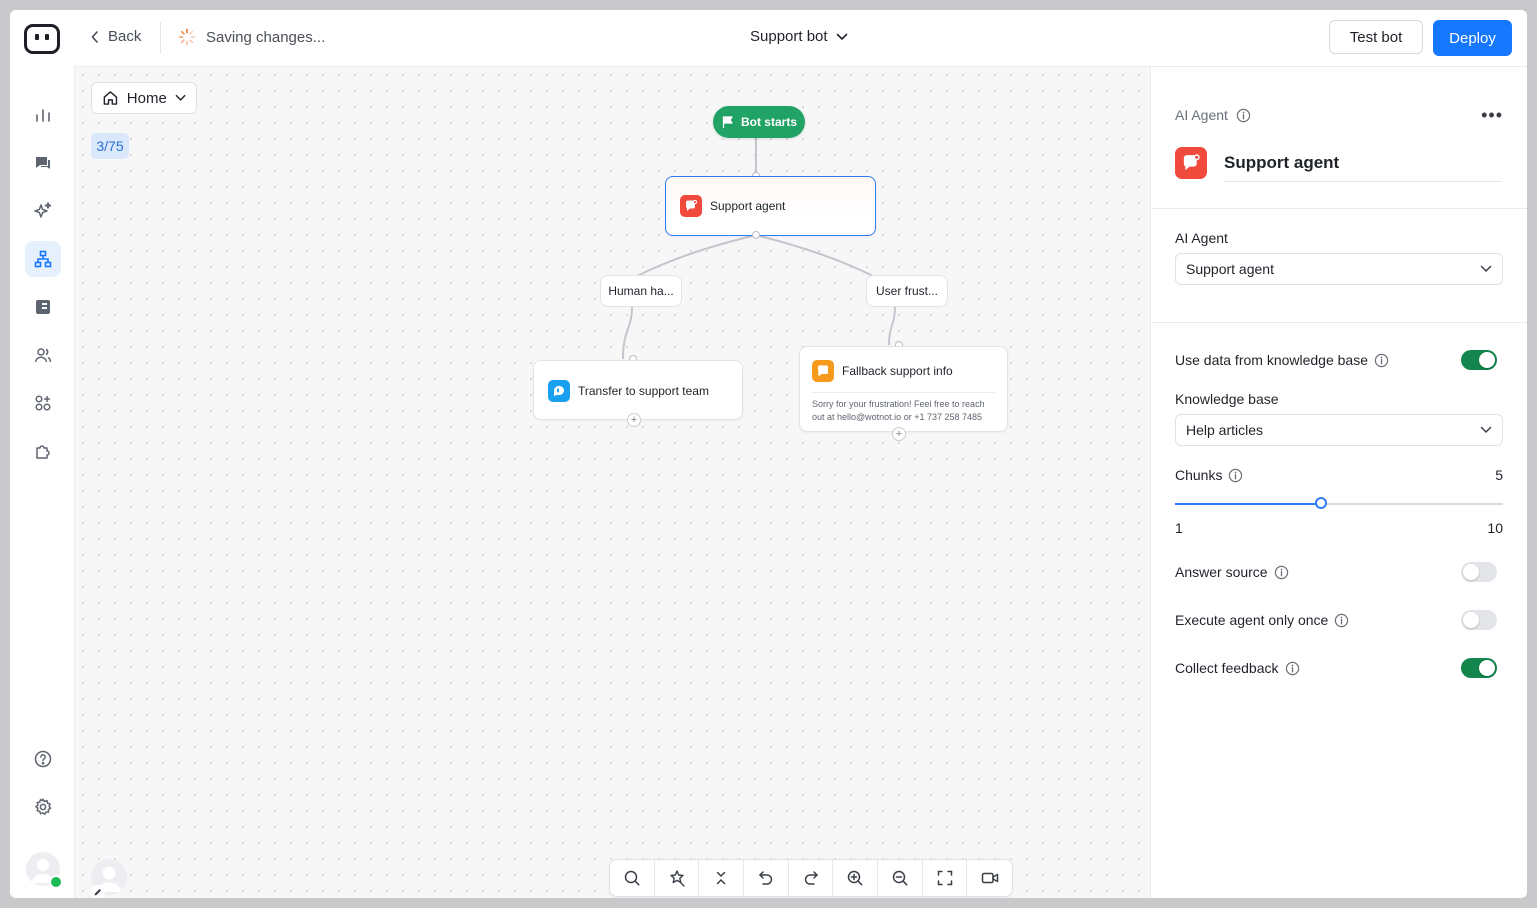 This screenshot has width=1537, height=908. I want to click on edit-pencil-icon, so click(98, 891).